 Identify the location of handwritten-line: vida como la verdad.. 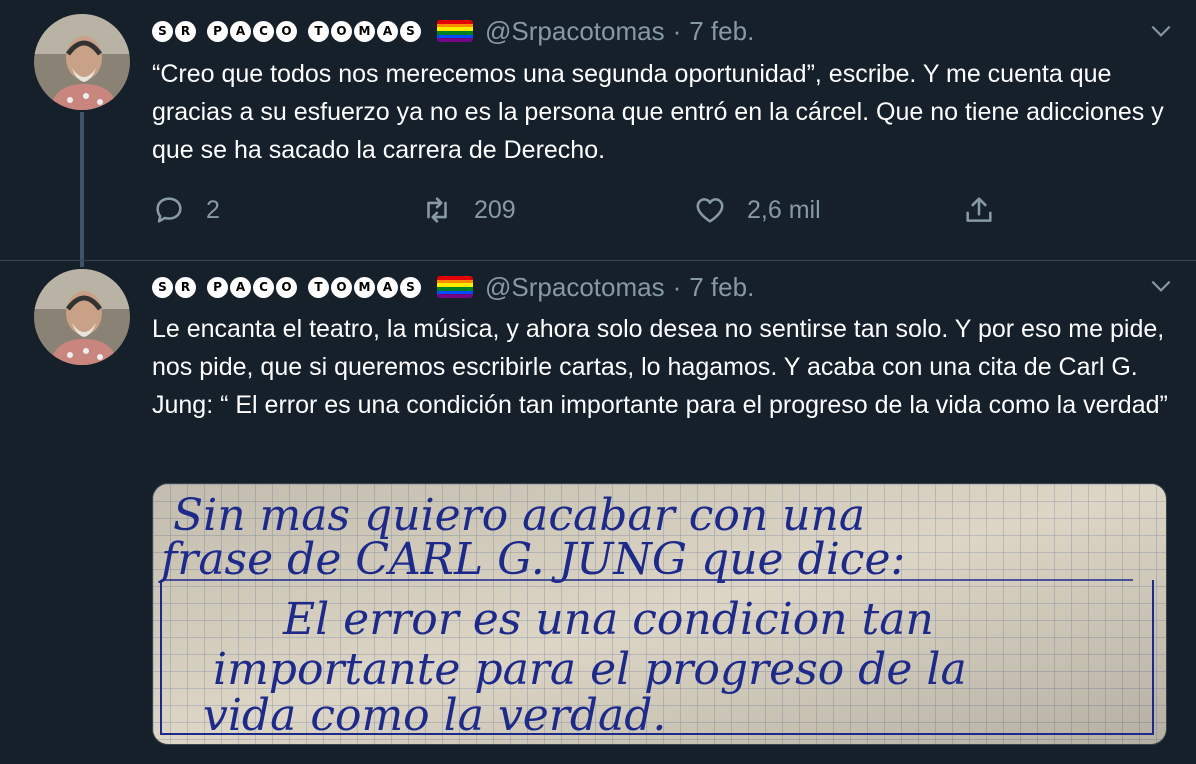
(434, 715).